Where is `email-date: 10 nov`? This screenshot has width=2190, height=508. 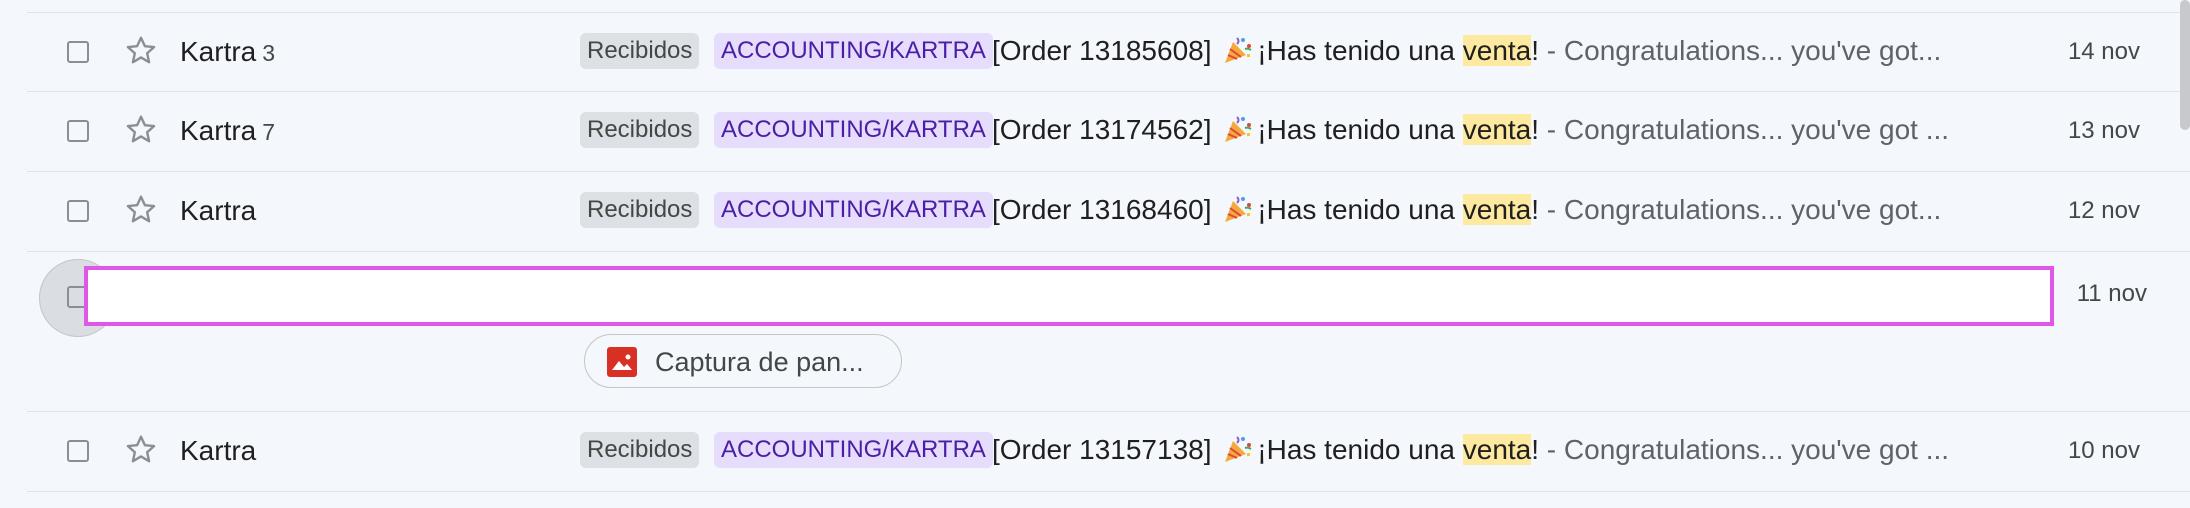 email-date: 10 nov is located at coordinates (2103, 450).